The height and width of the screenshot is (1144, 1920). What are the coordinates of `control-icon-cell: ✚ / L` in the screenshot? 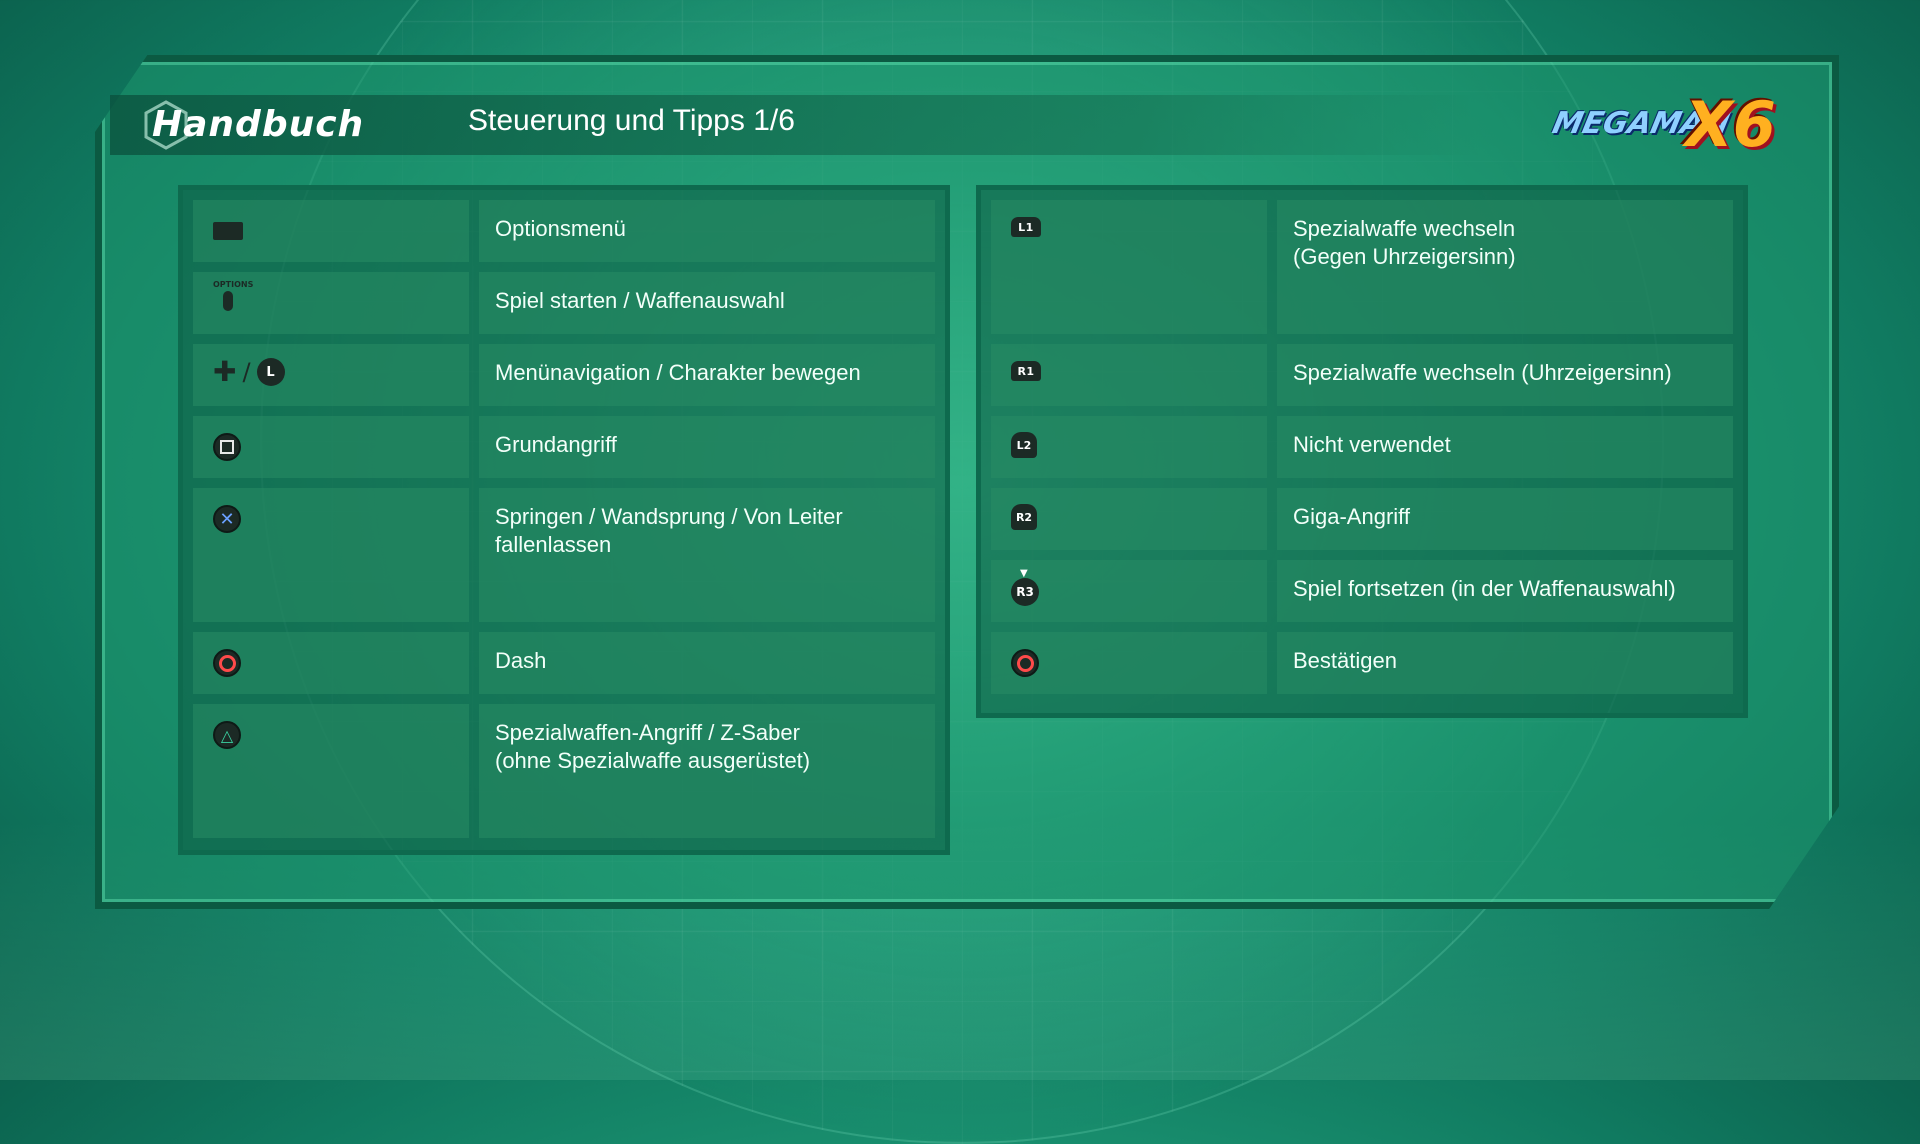 It's located at (331, 375).